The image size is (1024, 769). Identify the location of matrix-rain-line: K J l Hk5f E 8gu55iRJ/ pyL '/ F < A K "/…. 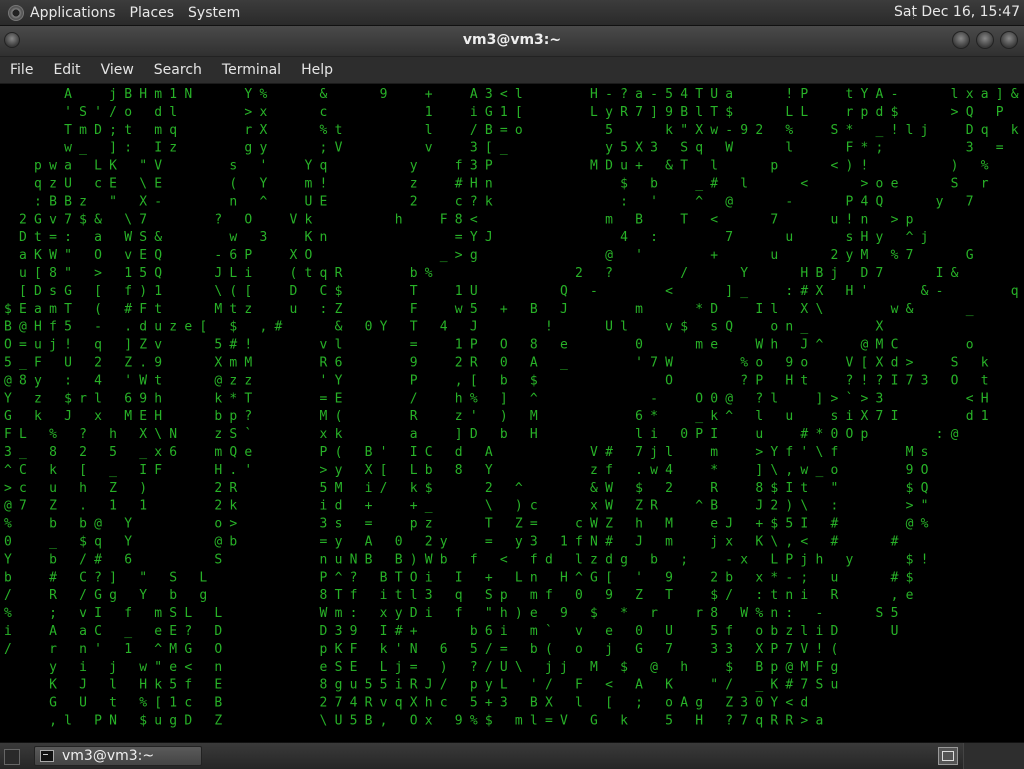
(425, 685).